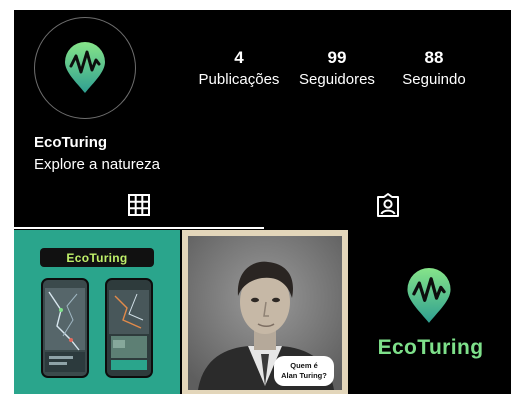  Describe the element at coordinates (65, 328) in the screenshot. I see `phone-mockup-map-icon` at that location.